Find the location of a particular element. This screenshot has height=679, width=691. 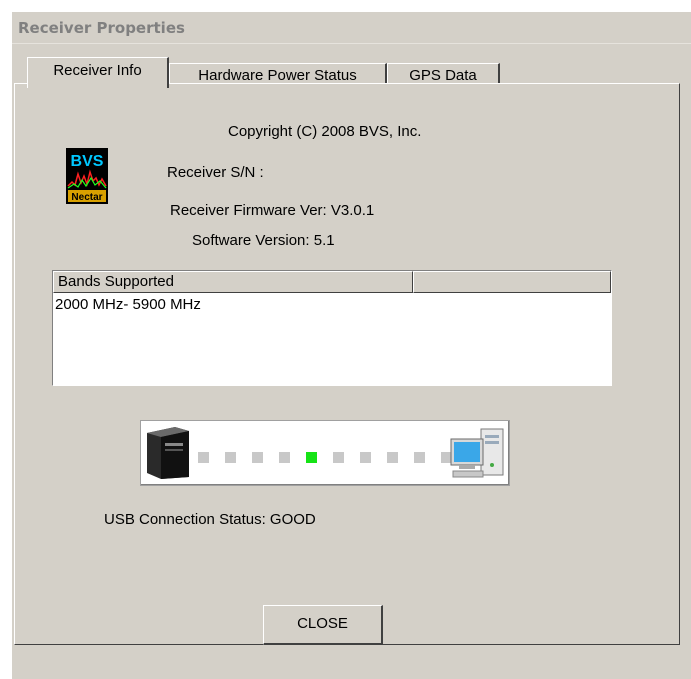

title-bar: Receiver Properties is located at coordinates (351, 28).